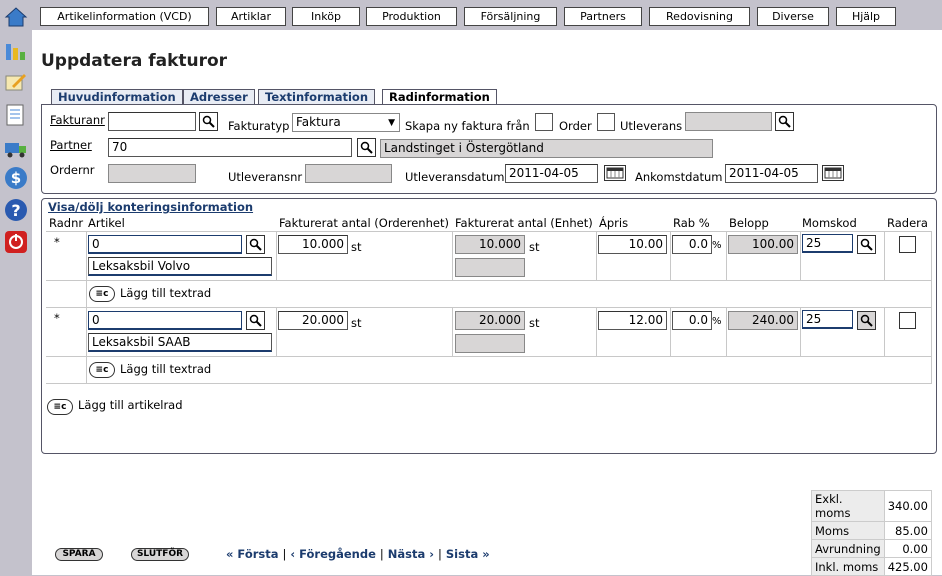  I want to click on chart-icon, so click(16, 50).